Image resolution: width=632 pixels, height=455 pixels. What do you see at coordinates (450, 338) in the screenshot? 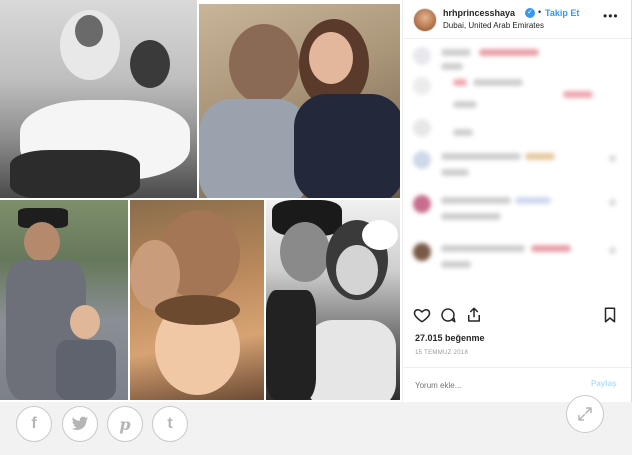
I see `likes-count: 27.015 beğenme` at bounding box center [450, 338].